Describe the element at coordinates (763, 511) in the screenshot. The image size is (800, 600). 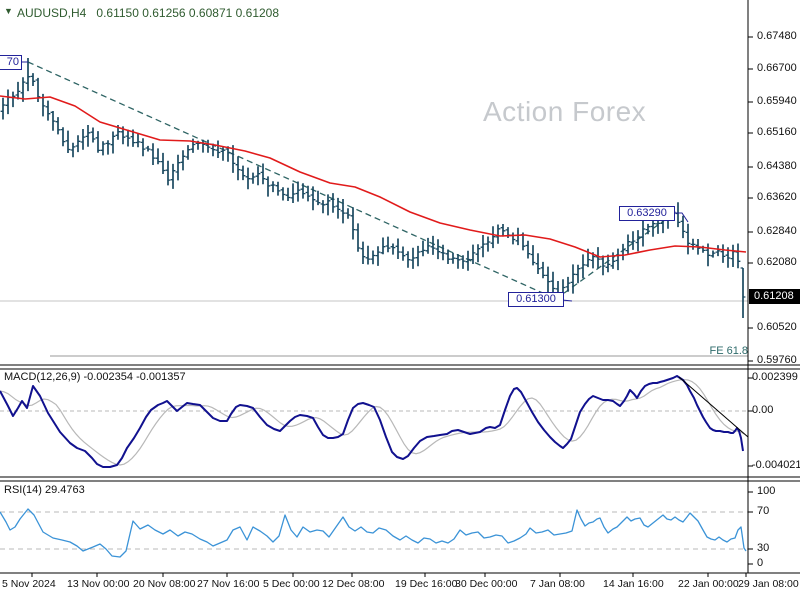
I see `rsi-axis-label: 70` at that location.